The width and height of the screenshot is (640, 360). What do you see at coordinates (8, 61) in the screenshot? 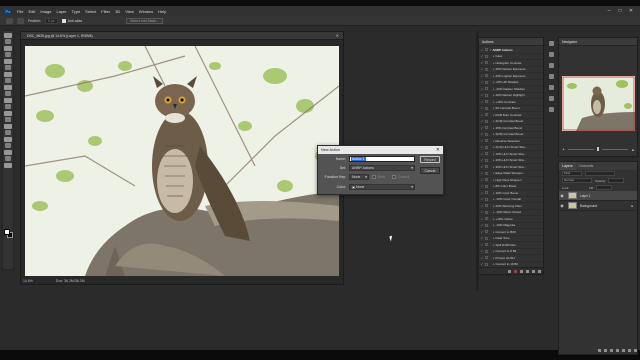
I see `crop-tool-icon` at bounding box center [8, 61].